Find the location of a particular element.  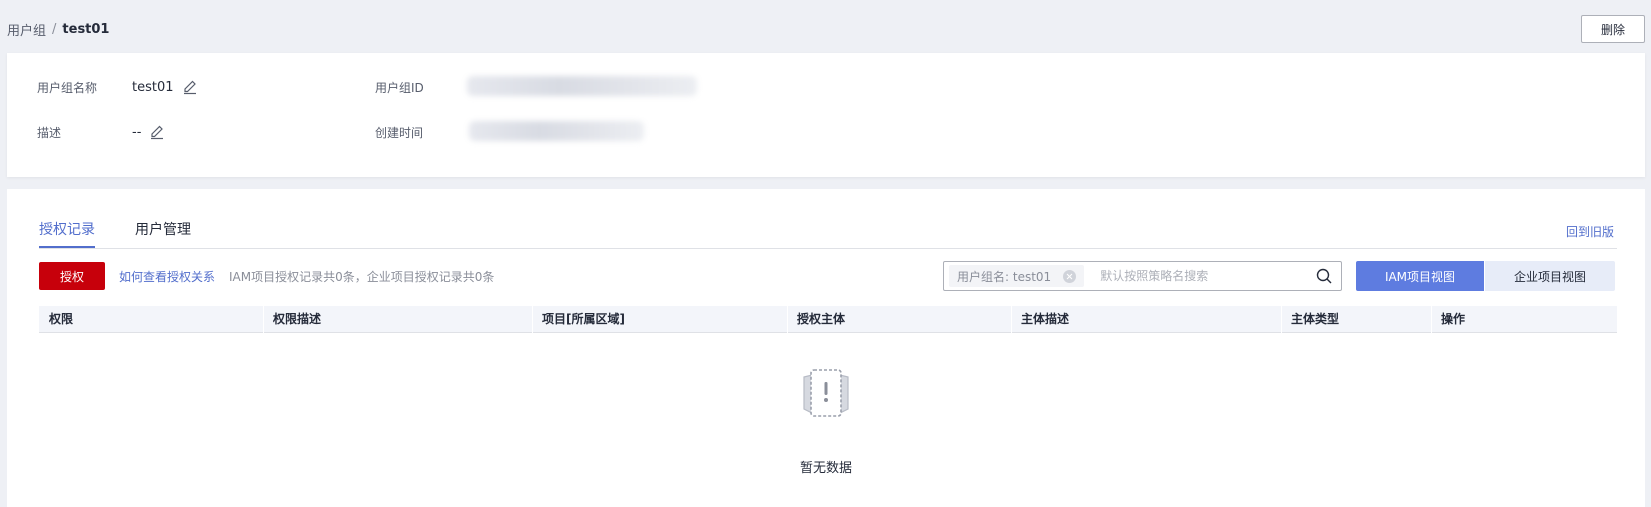

column-header: 授权主体 is located at coordinates (821, 319).